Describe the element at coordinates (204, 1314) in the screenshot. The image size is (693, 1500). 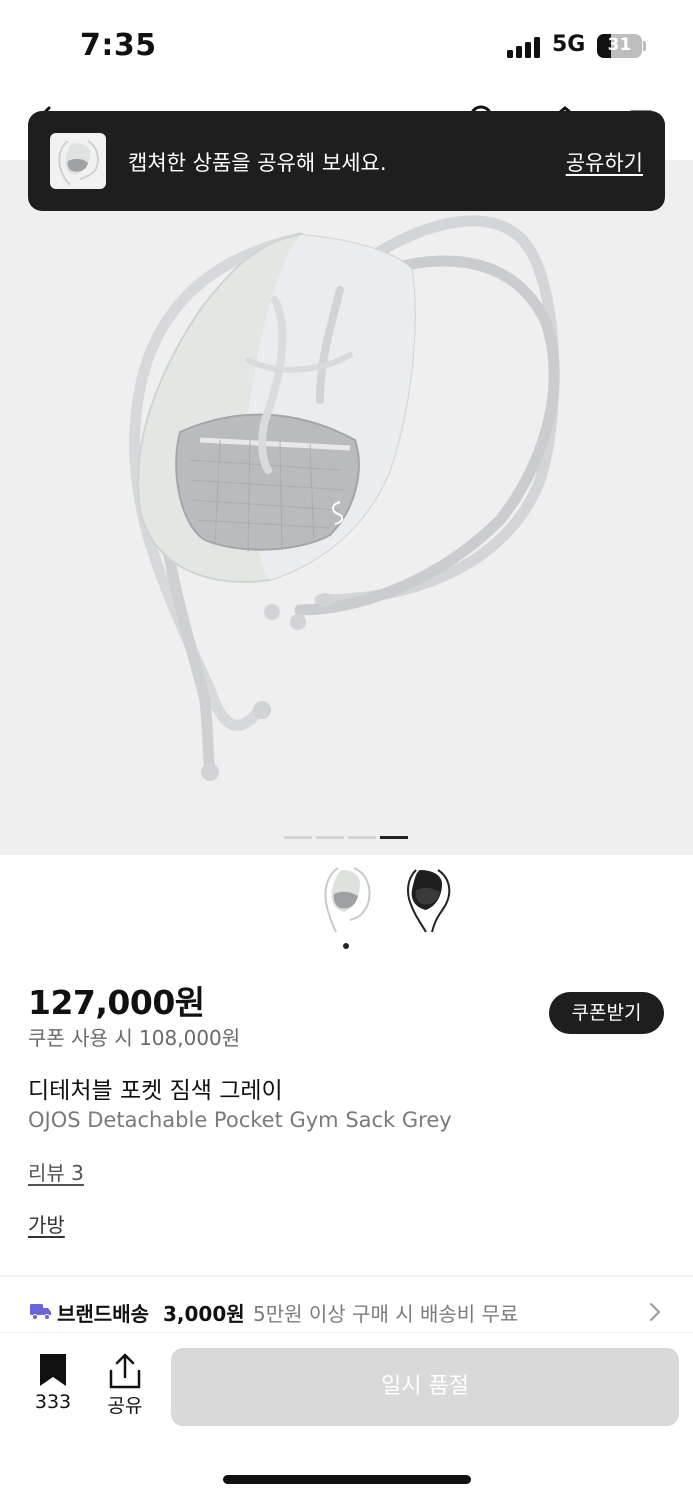
I see `shipping-fee: 3,000원` at that location.